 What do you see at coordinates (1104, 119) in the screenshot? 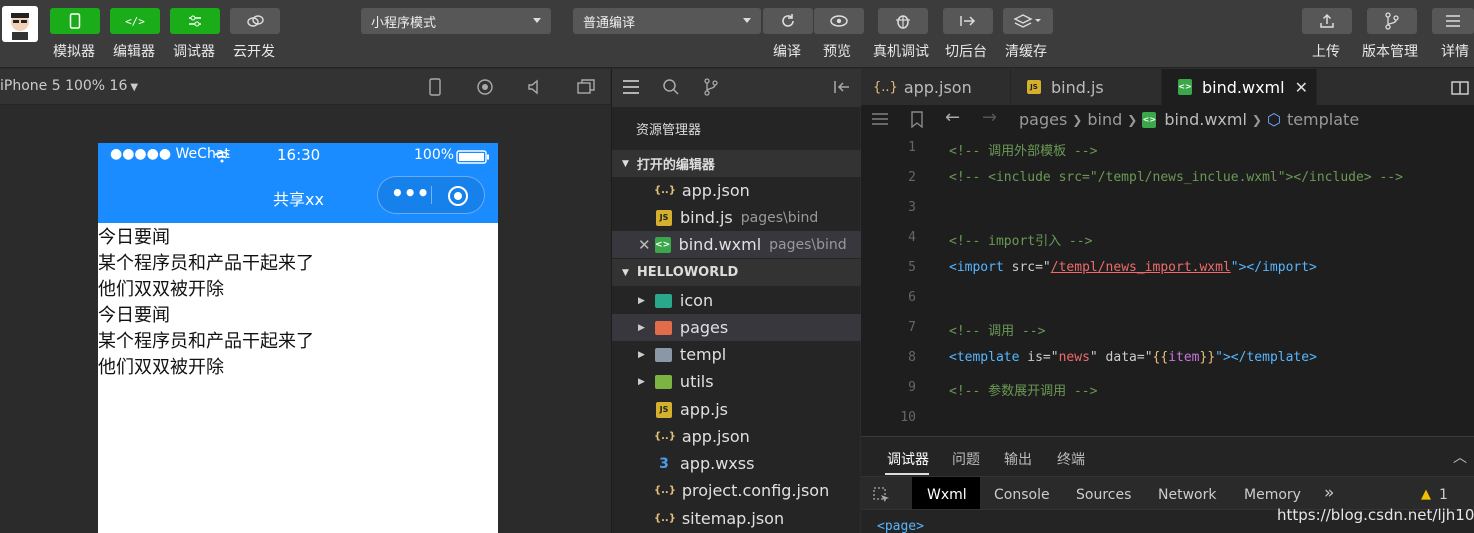
I see `breadcrumb-item: bind` at bounding box center [1104, 119].